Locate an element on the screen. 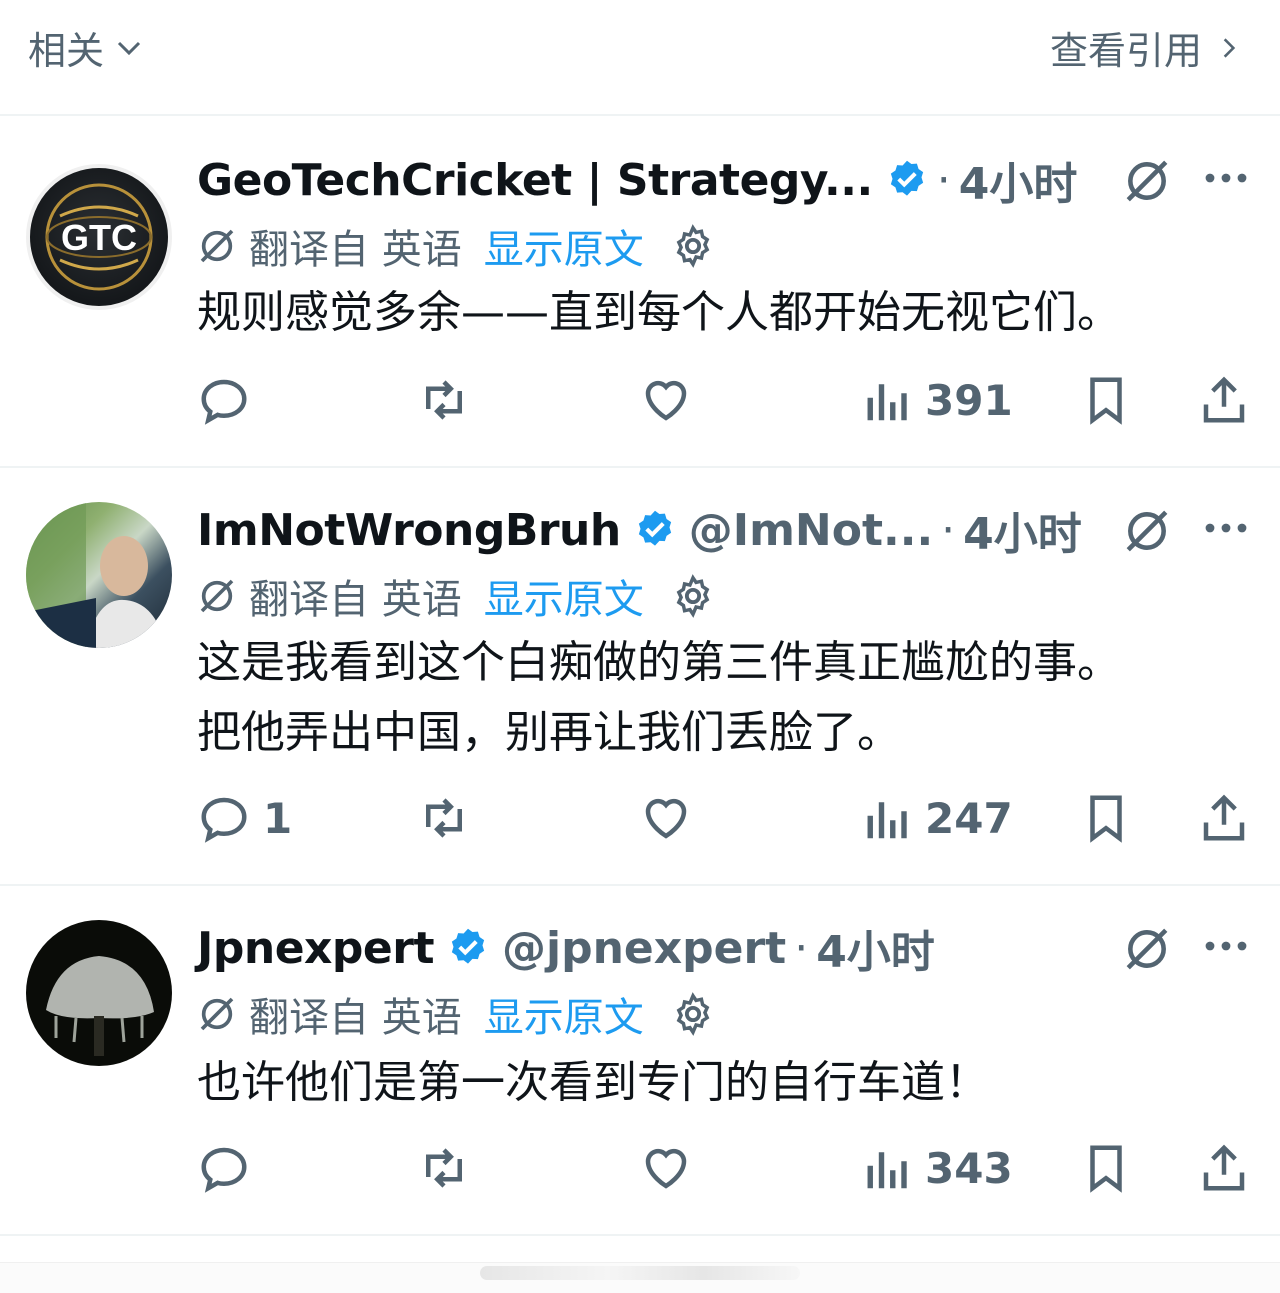 Image resolution: width=1280 pixels, height=1293 pixels. tweet-header: GeoTechCricket | Strategy... · 4小时 is located at coordinates (637, 180).